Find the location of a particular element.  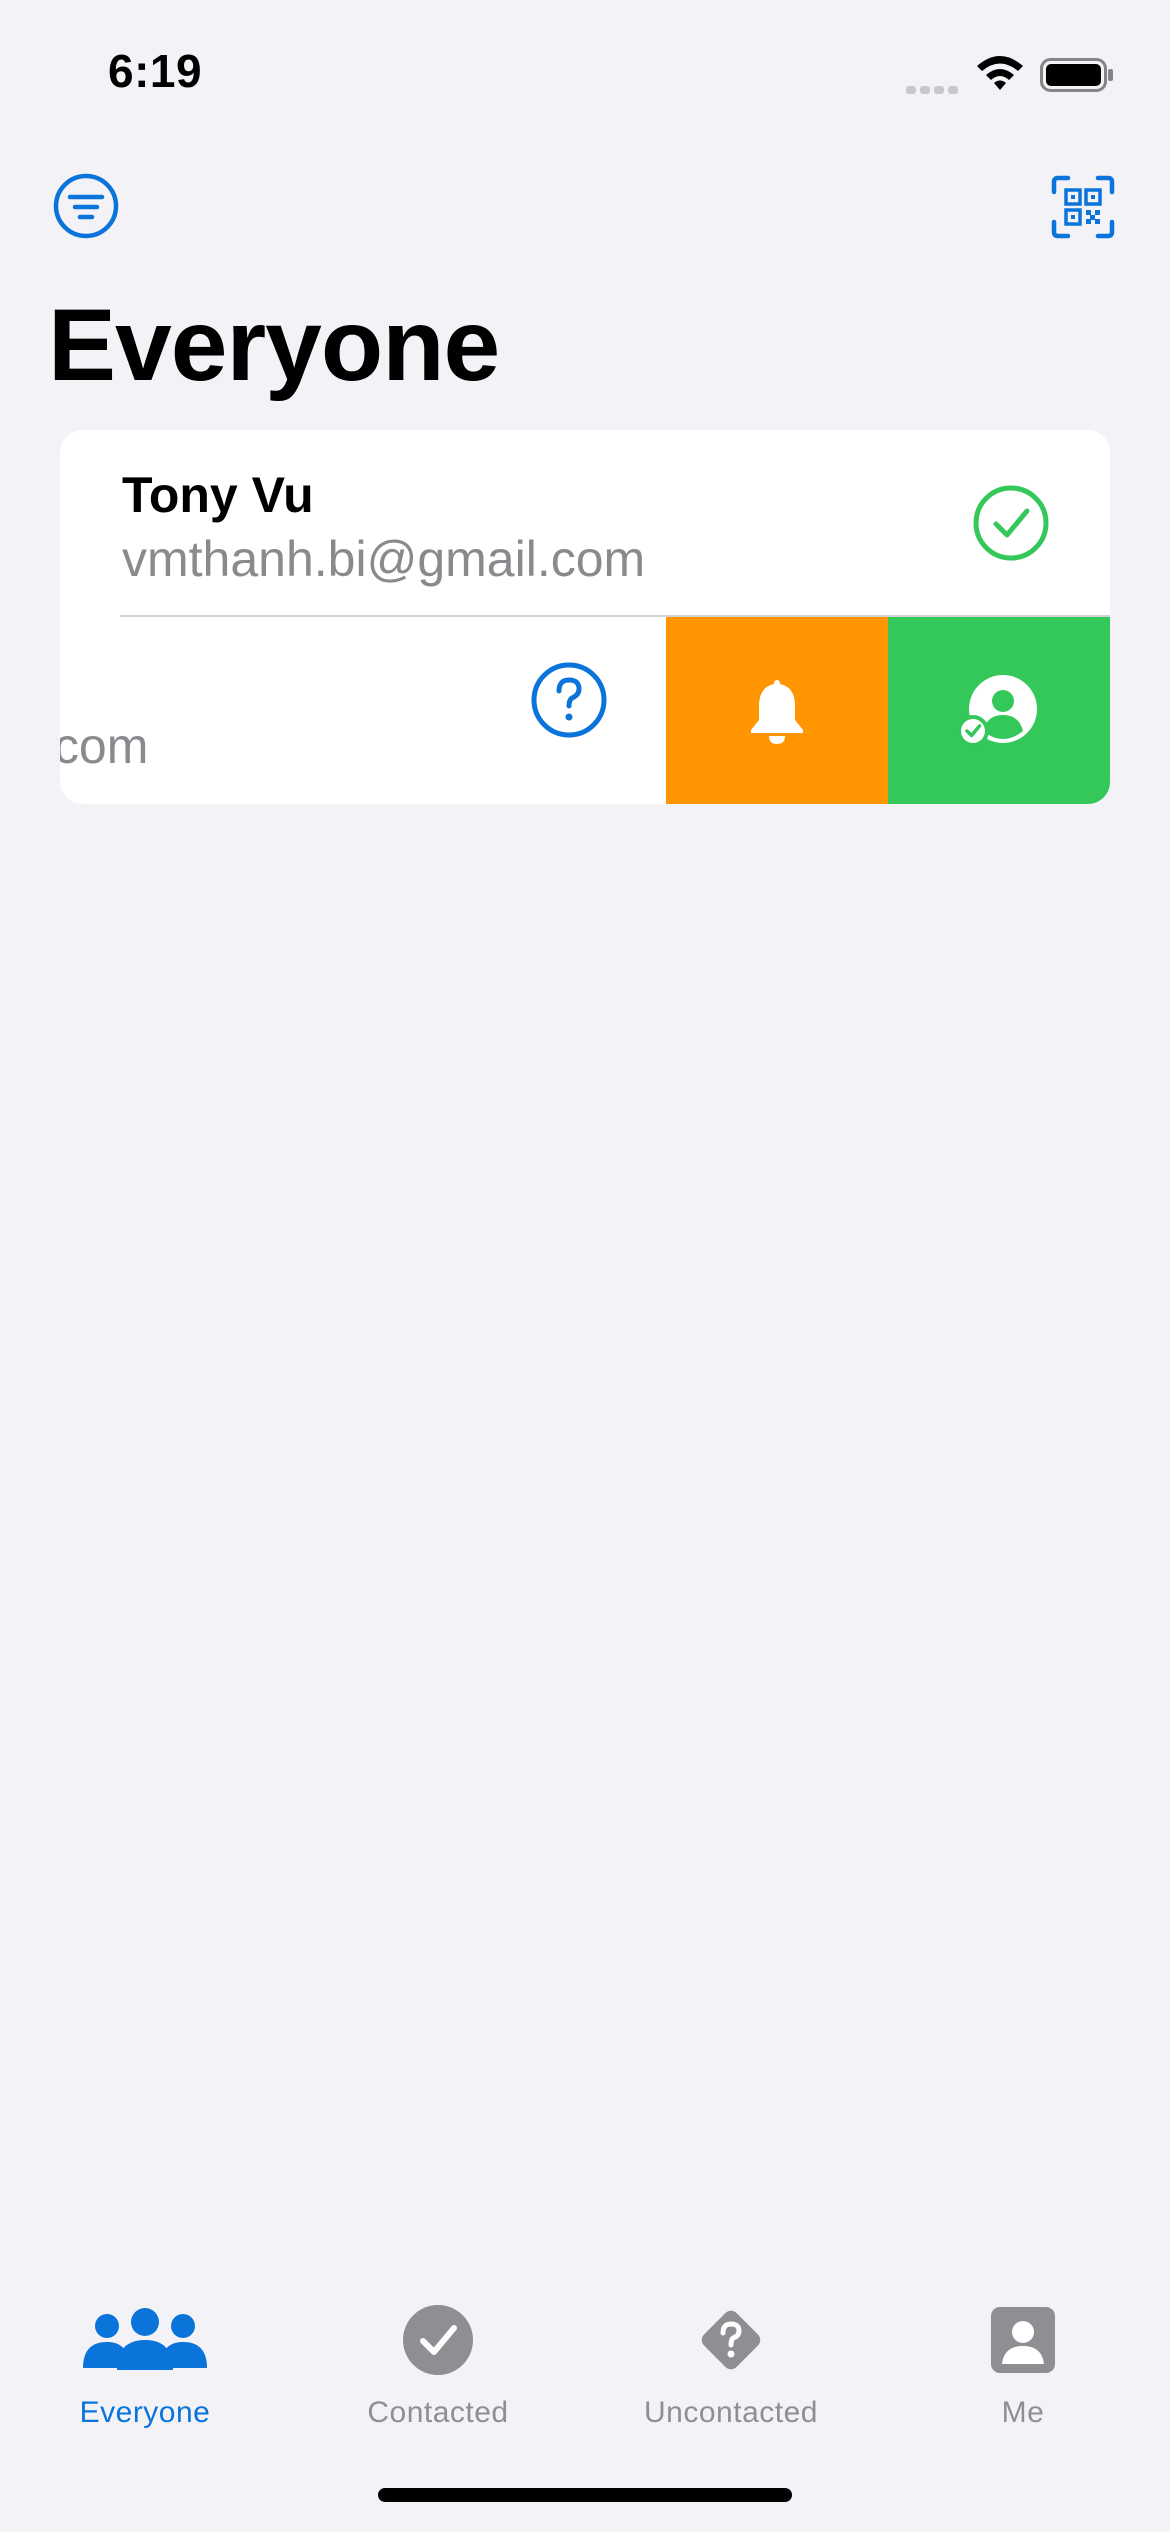

home-indicator is located at coordinates (585, 2495).